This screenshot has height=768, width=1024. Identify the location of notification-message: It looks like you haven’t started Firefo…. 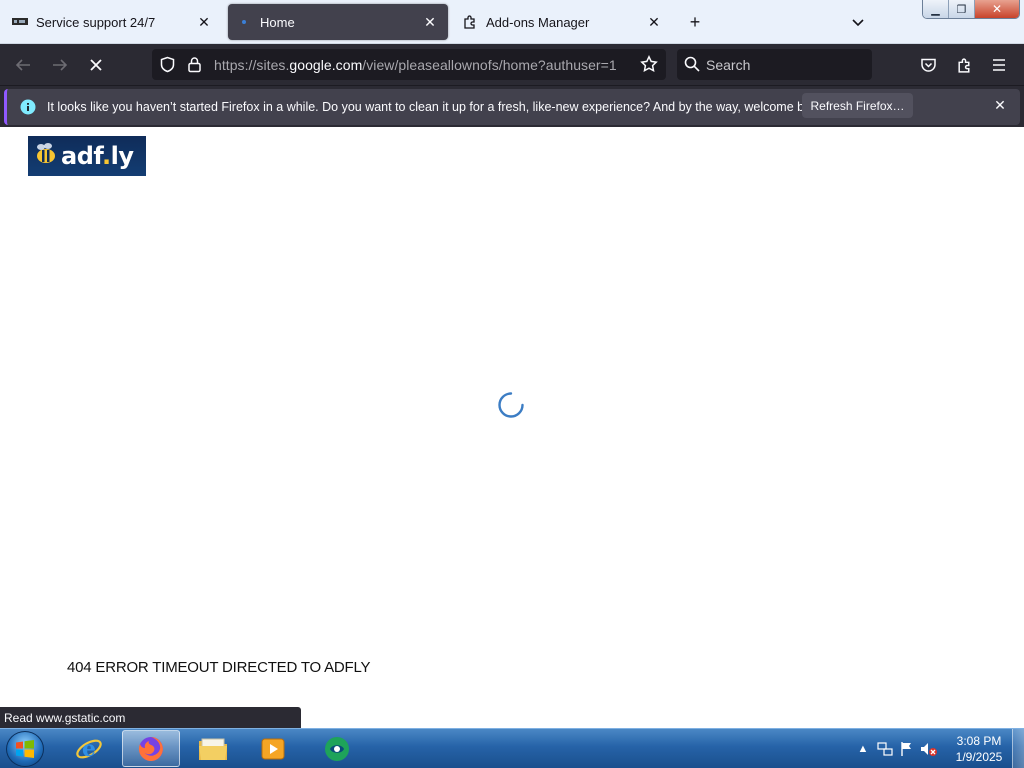
(437, 107).